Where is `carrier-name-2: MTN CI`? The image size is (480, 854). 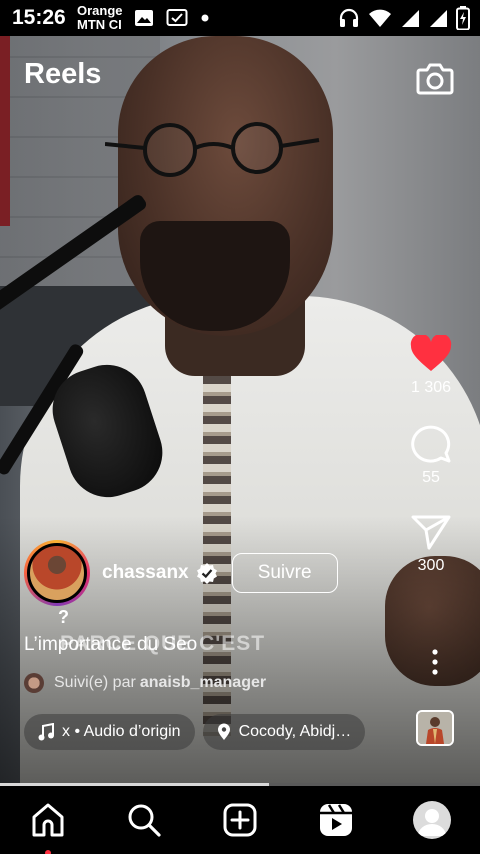
carrier-name-2: MTN CI is located at coordinates (99, 24).